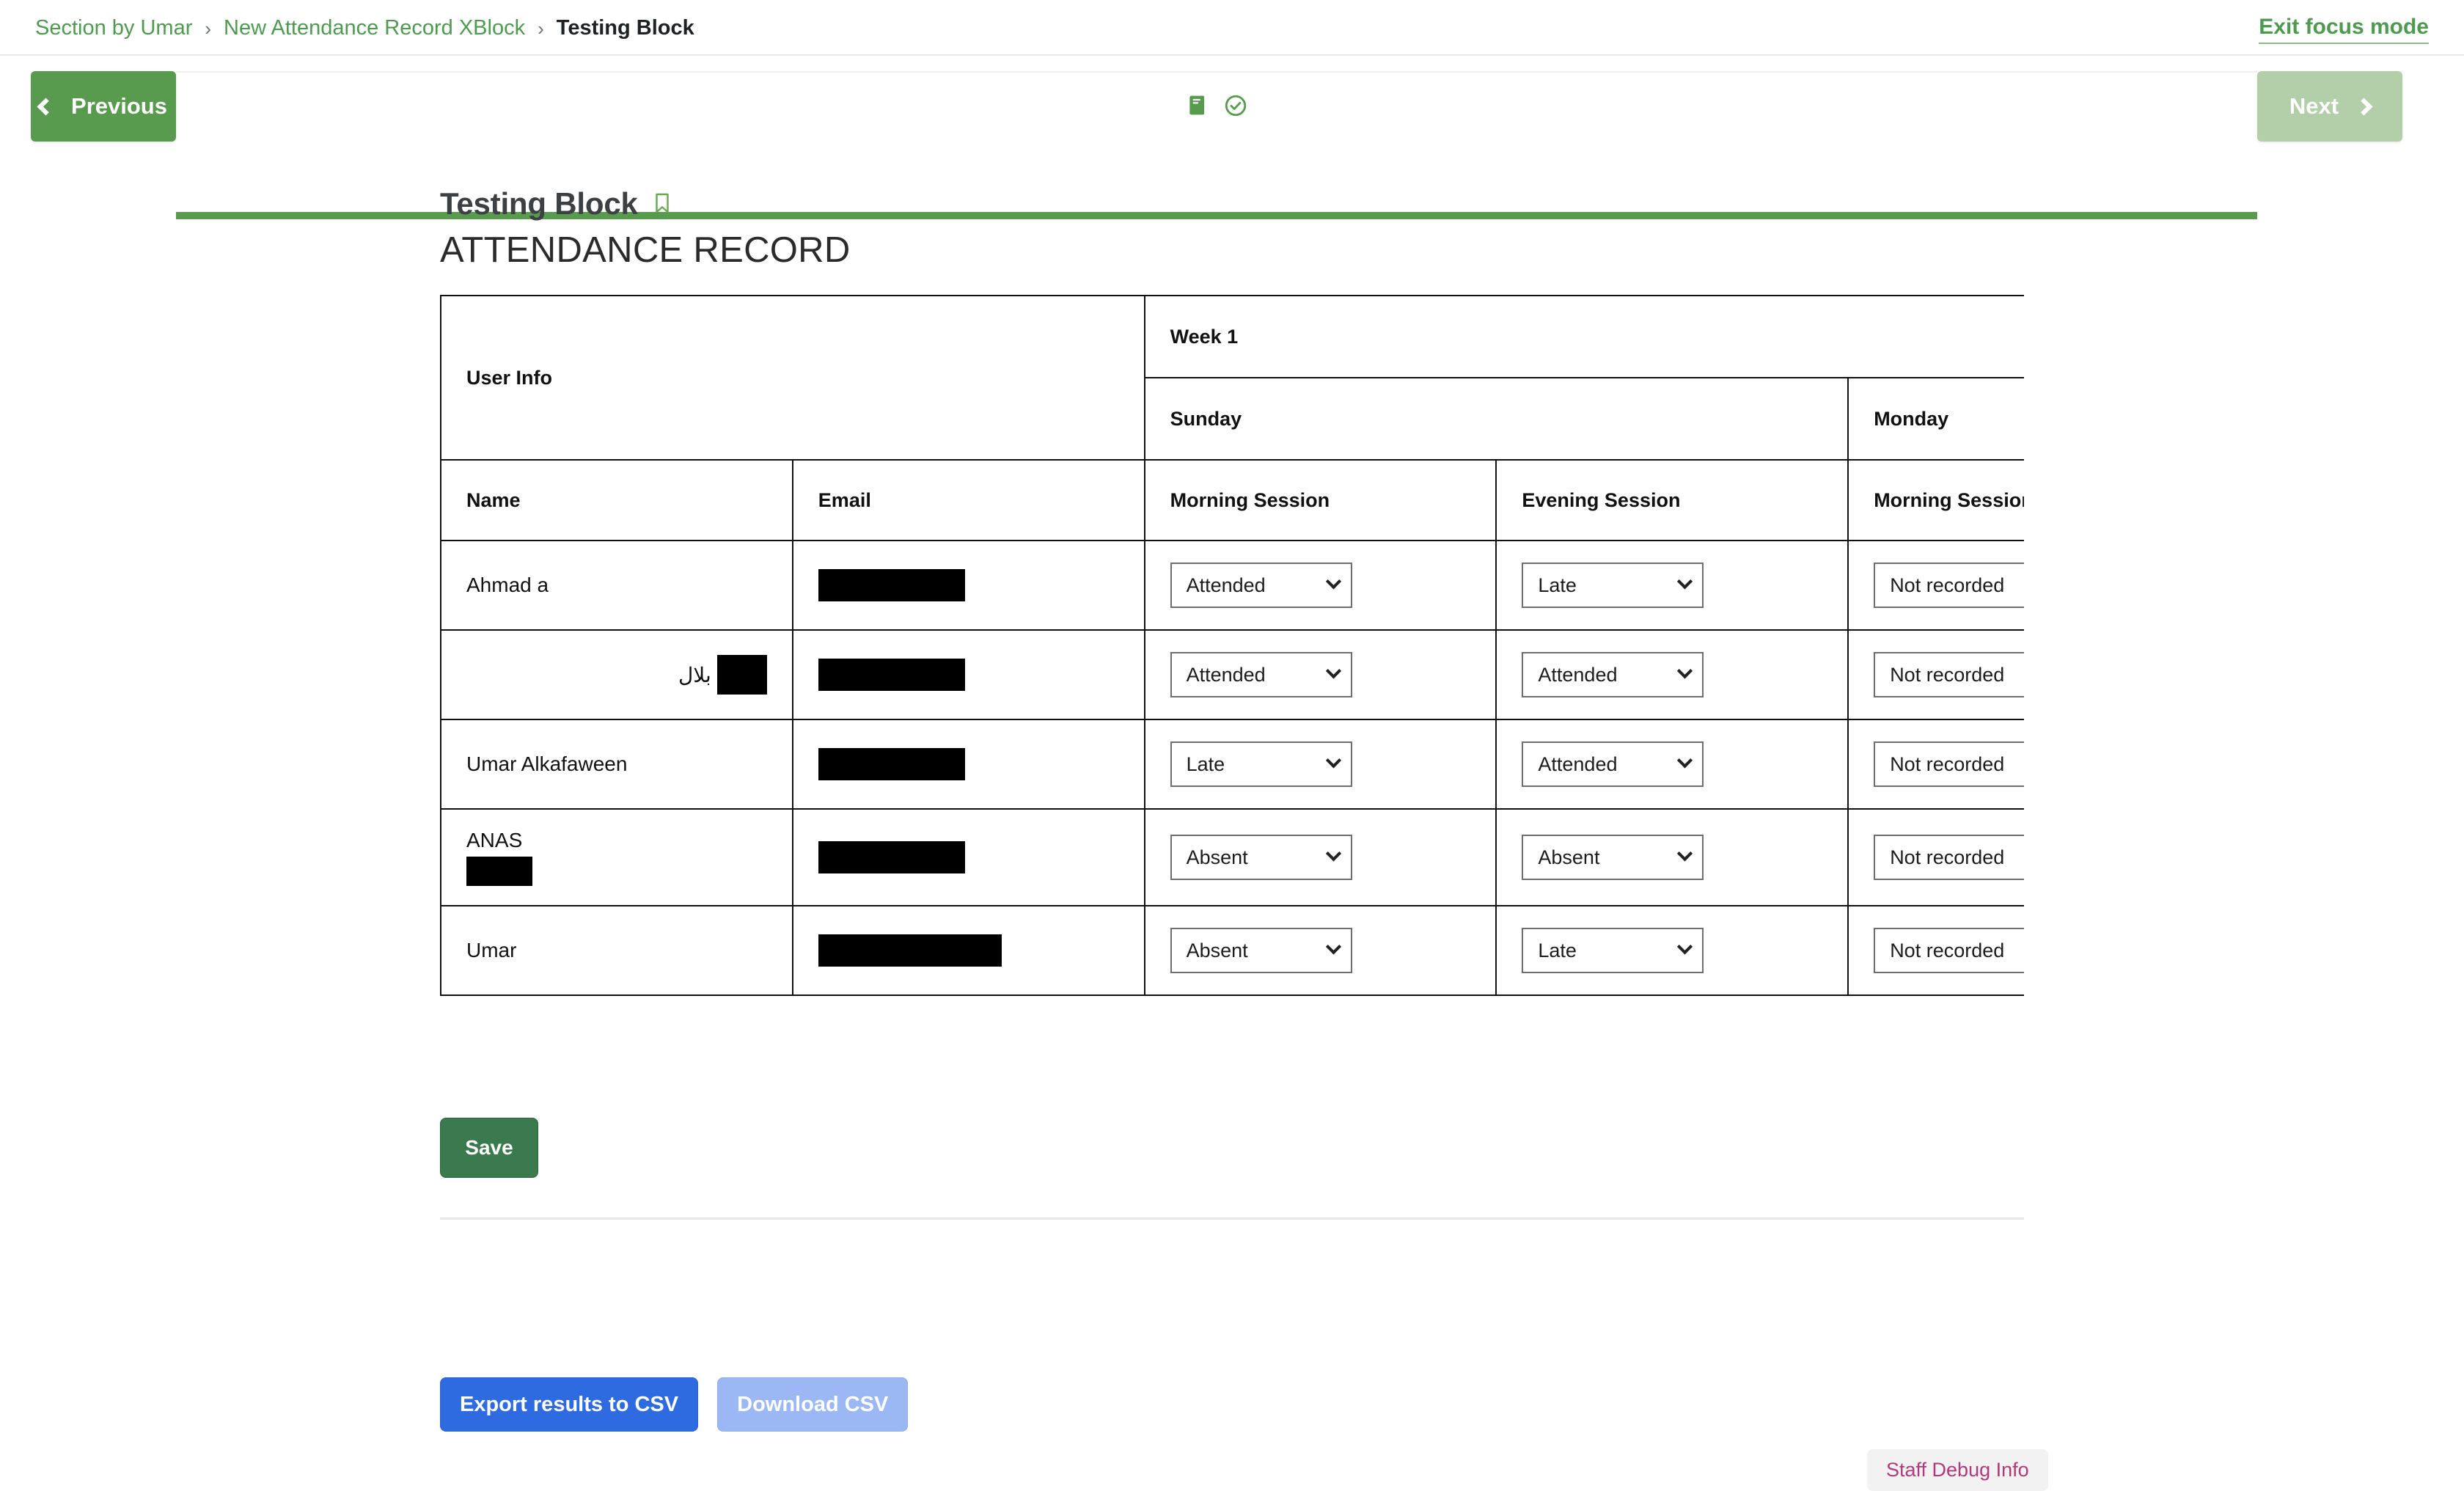 The height and width of the screenshot is (1491, 2464). Describe the element at coordinates (1583, 336) in the screenshot. I see `header-week-1: Week 1` at that location.